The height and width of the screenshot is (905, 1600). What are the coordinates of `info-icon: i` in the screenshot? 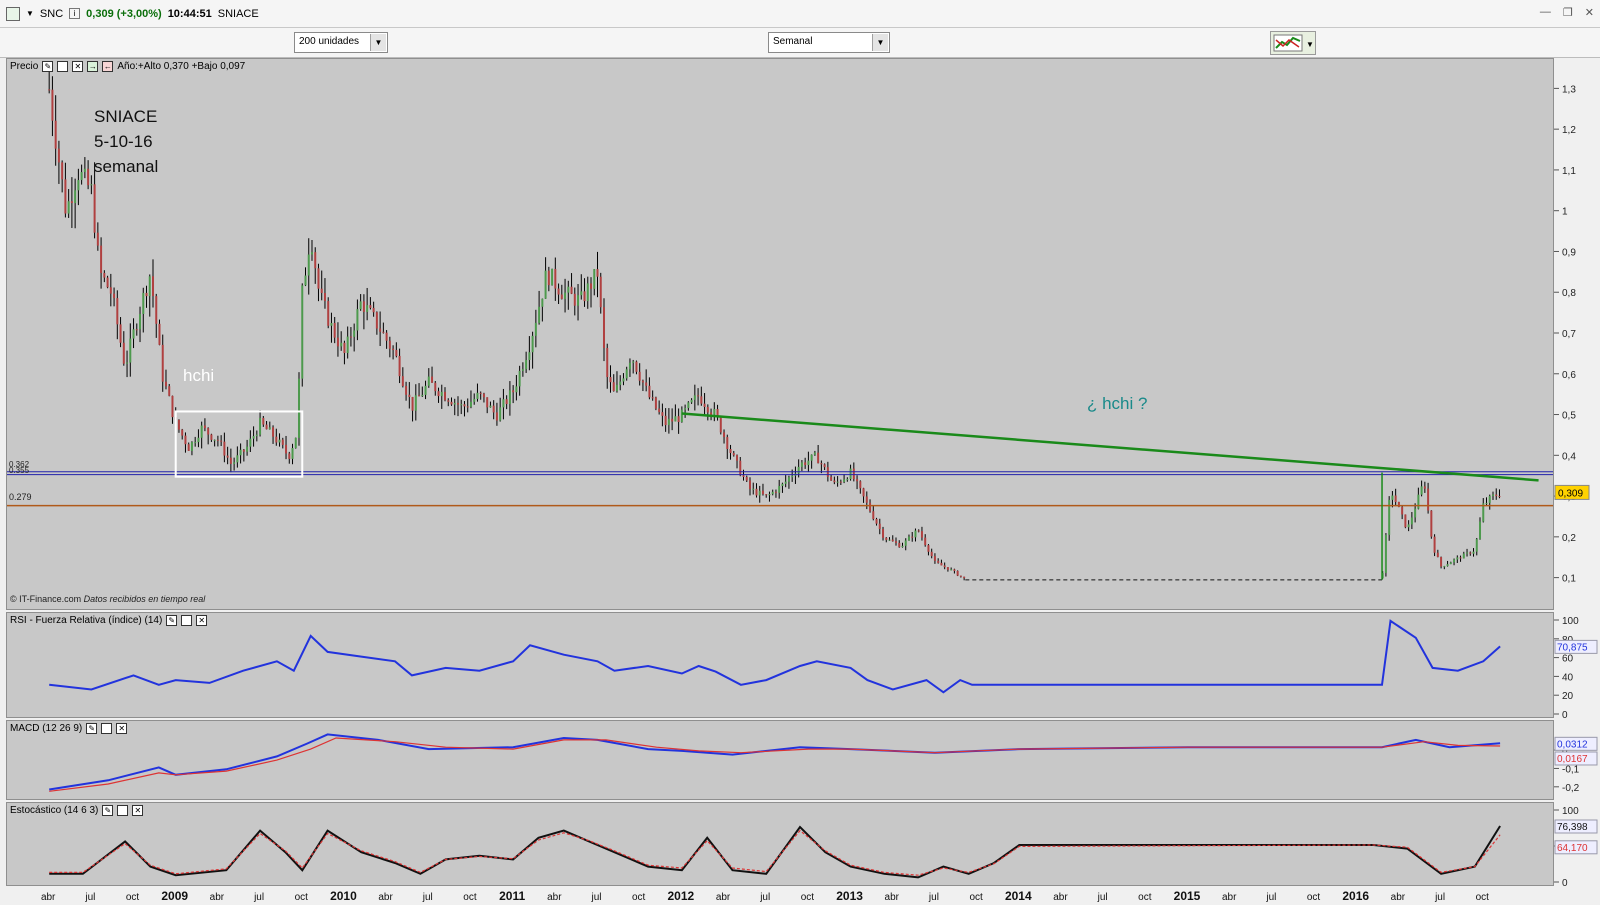 It's located at (75, 13).